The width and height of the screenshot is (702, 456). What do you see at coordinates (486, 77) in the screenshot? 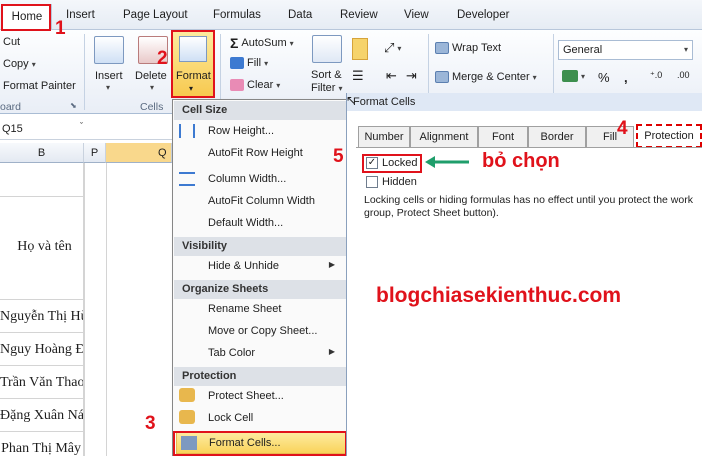
I see `merge-center-button: Merge & Center ▾` at bounding box center [486, 77].